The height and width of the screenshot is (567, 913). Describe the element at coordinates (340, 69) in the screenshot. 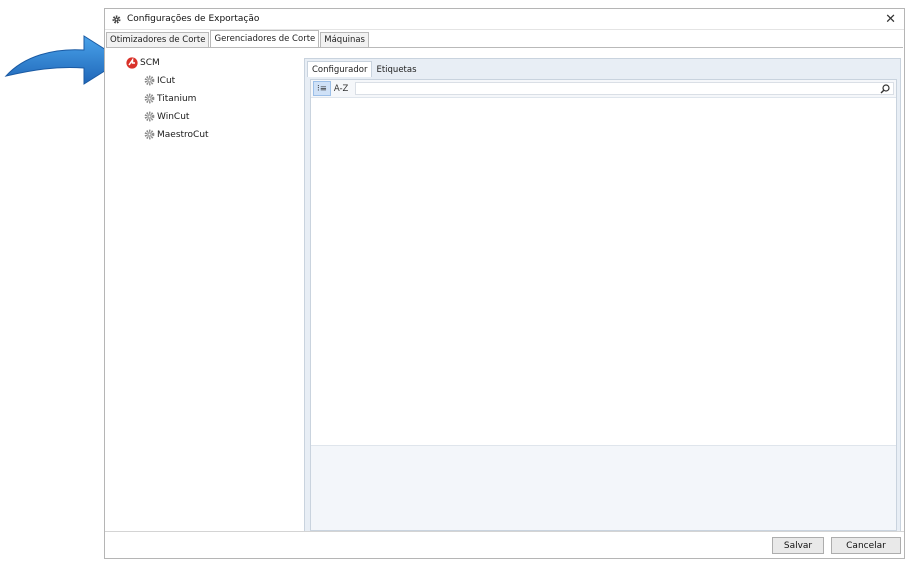

I see `tab-configurador: Configurador` at that location.